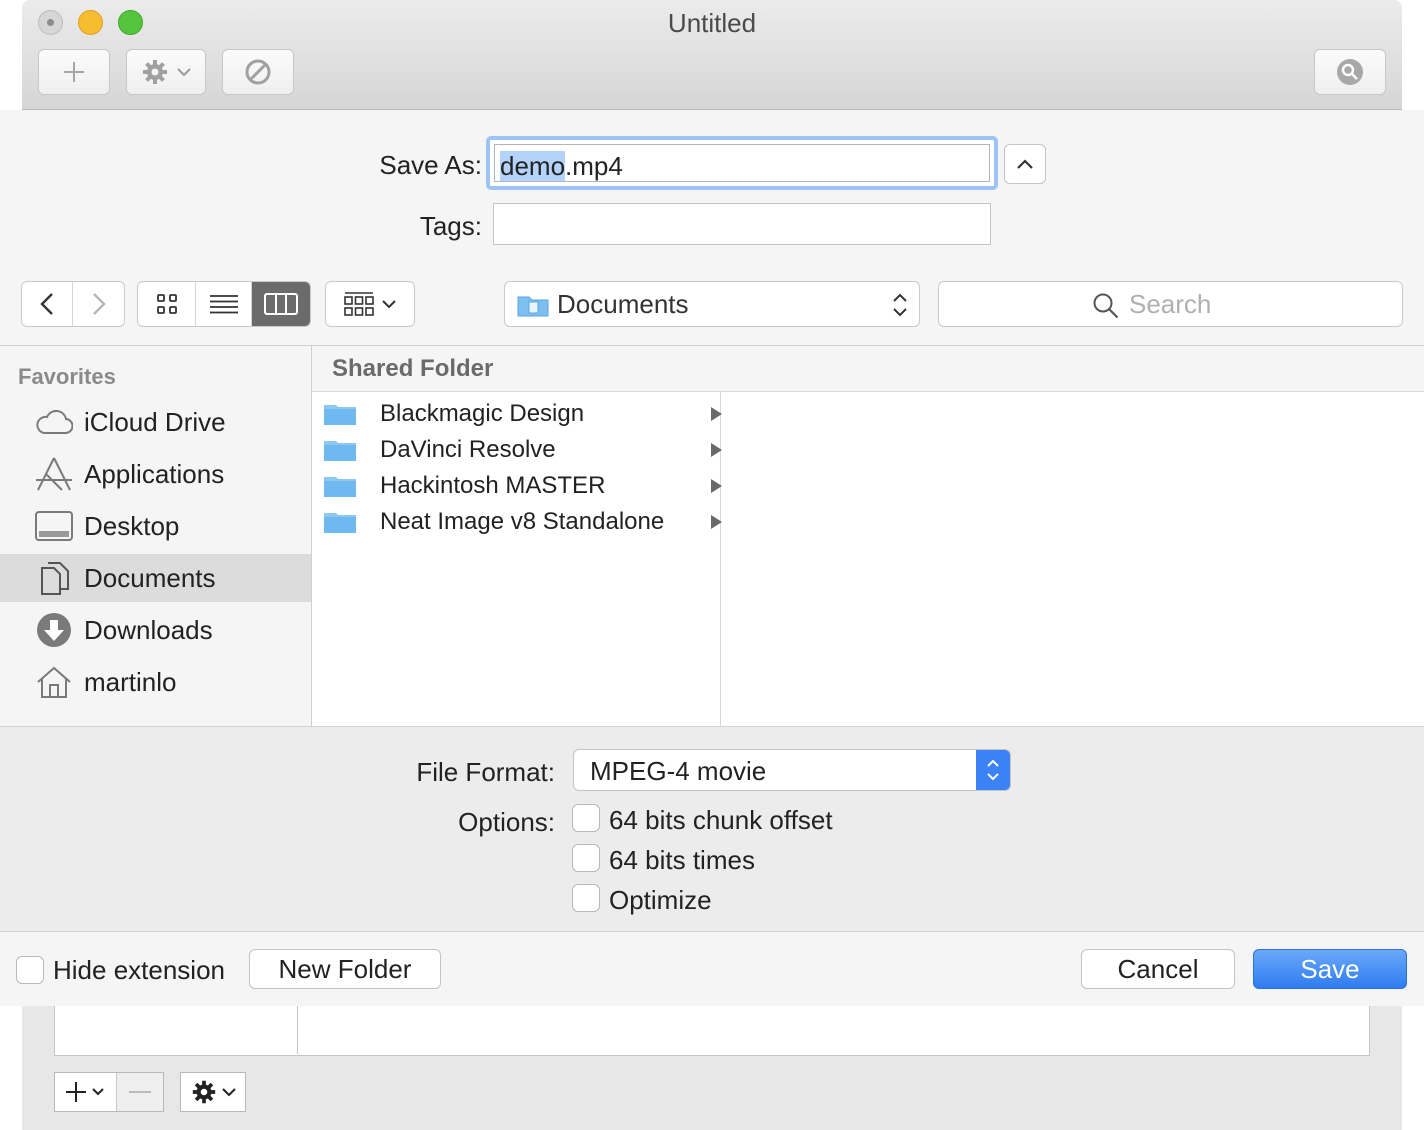 The image size is (1424, 1130). What do you see at coordinates (30, 970) in the screenshot?
I see `hide-extension-checkbox` at bounding box center [30, 970].